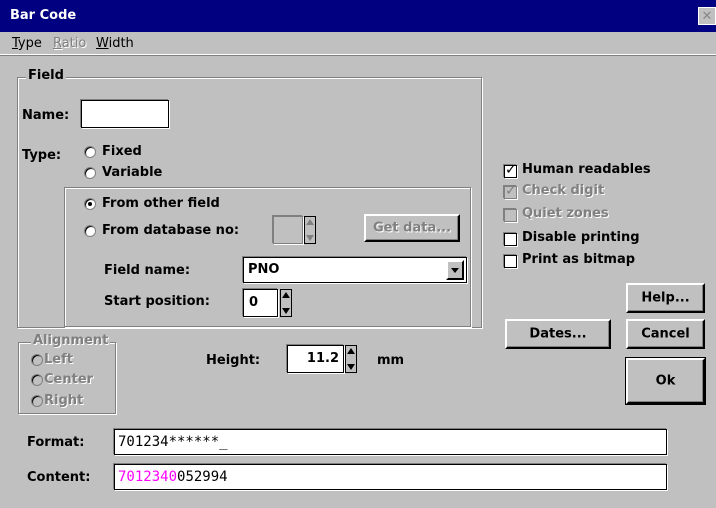 The height and width of the screenshot is (508, 716). I want to click on disable-printing-checkbox, so click(510, 239).